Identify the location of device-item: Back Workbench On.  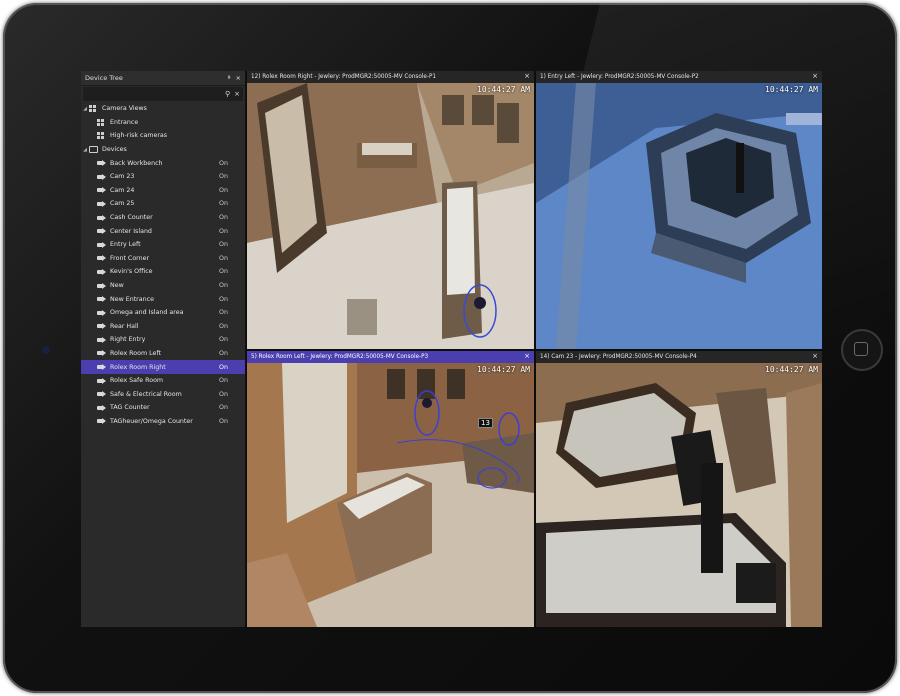
(163, 163).